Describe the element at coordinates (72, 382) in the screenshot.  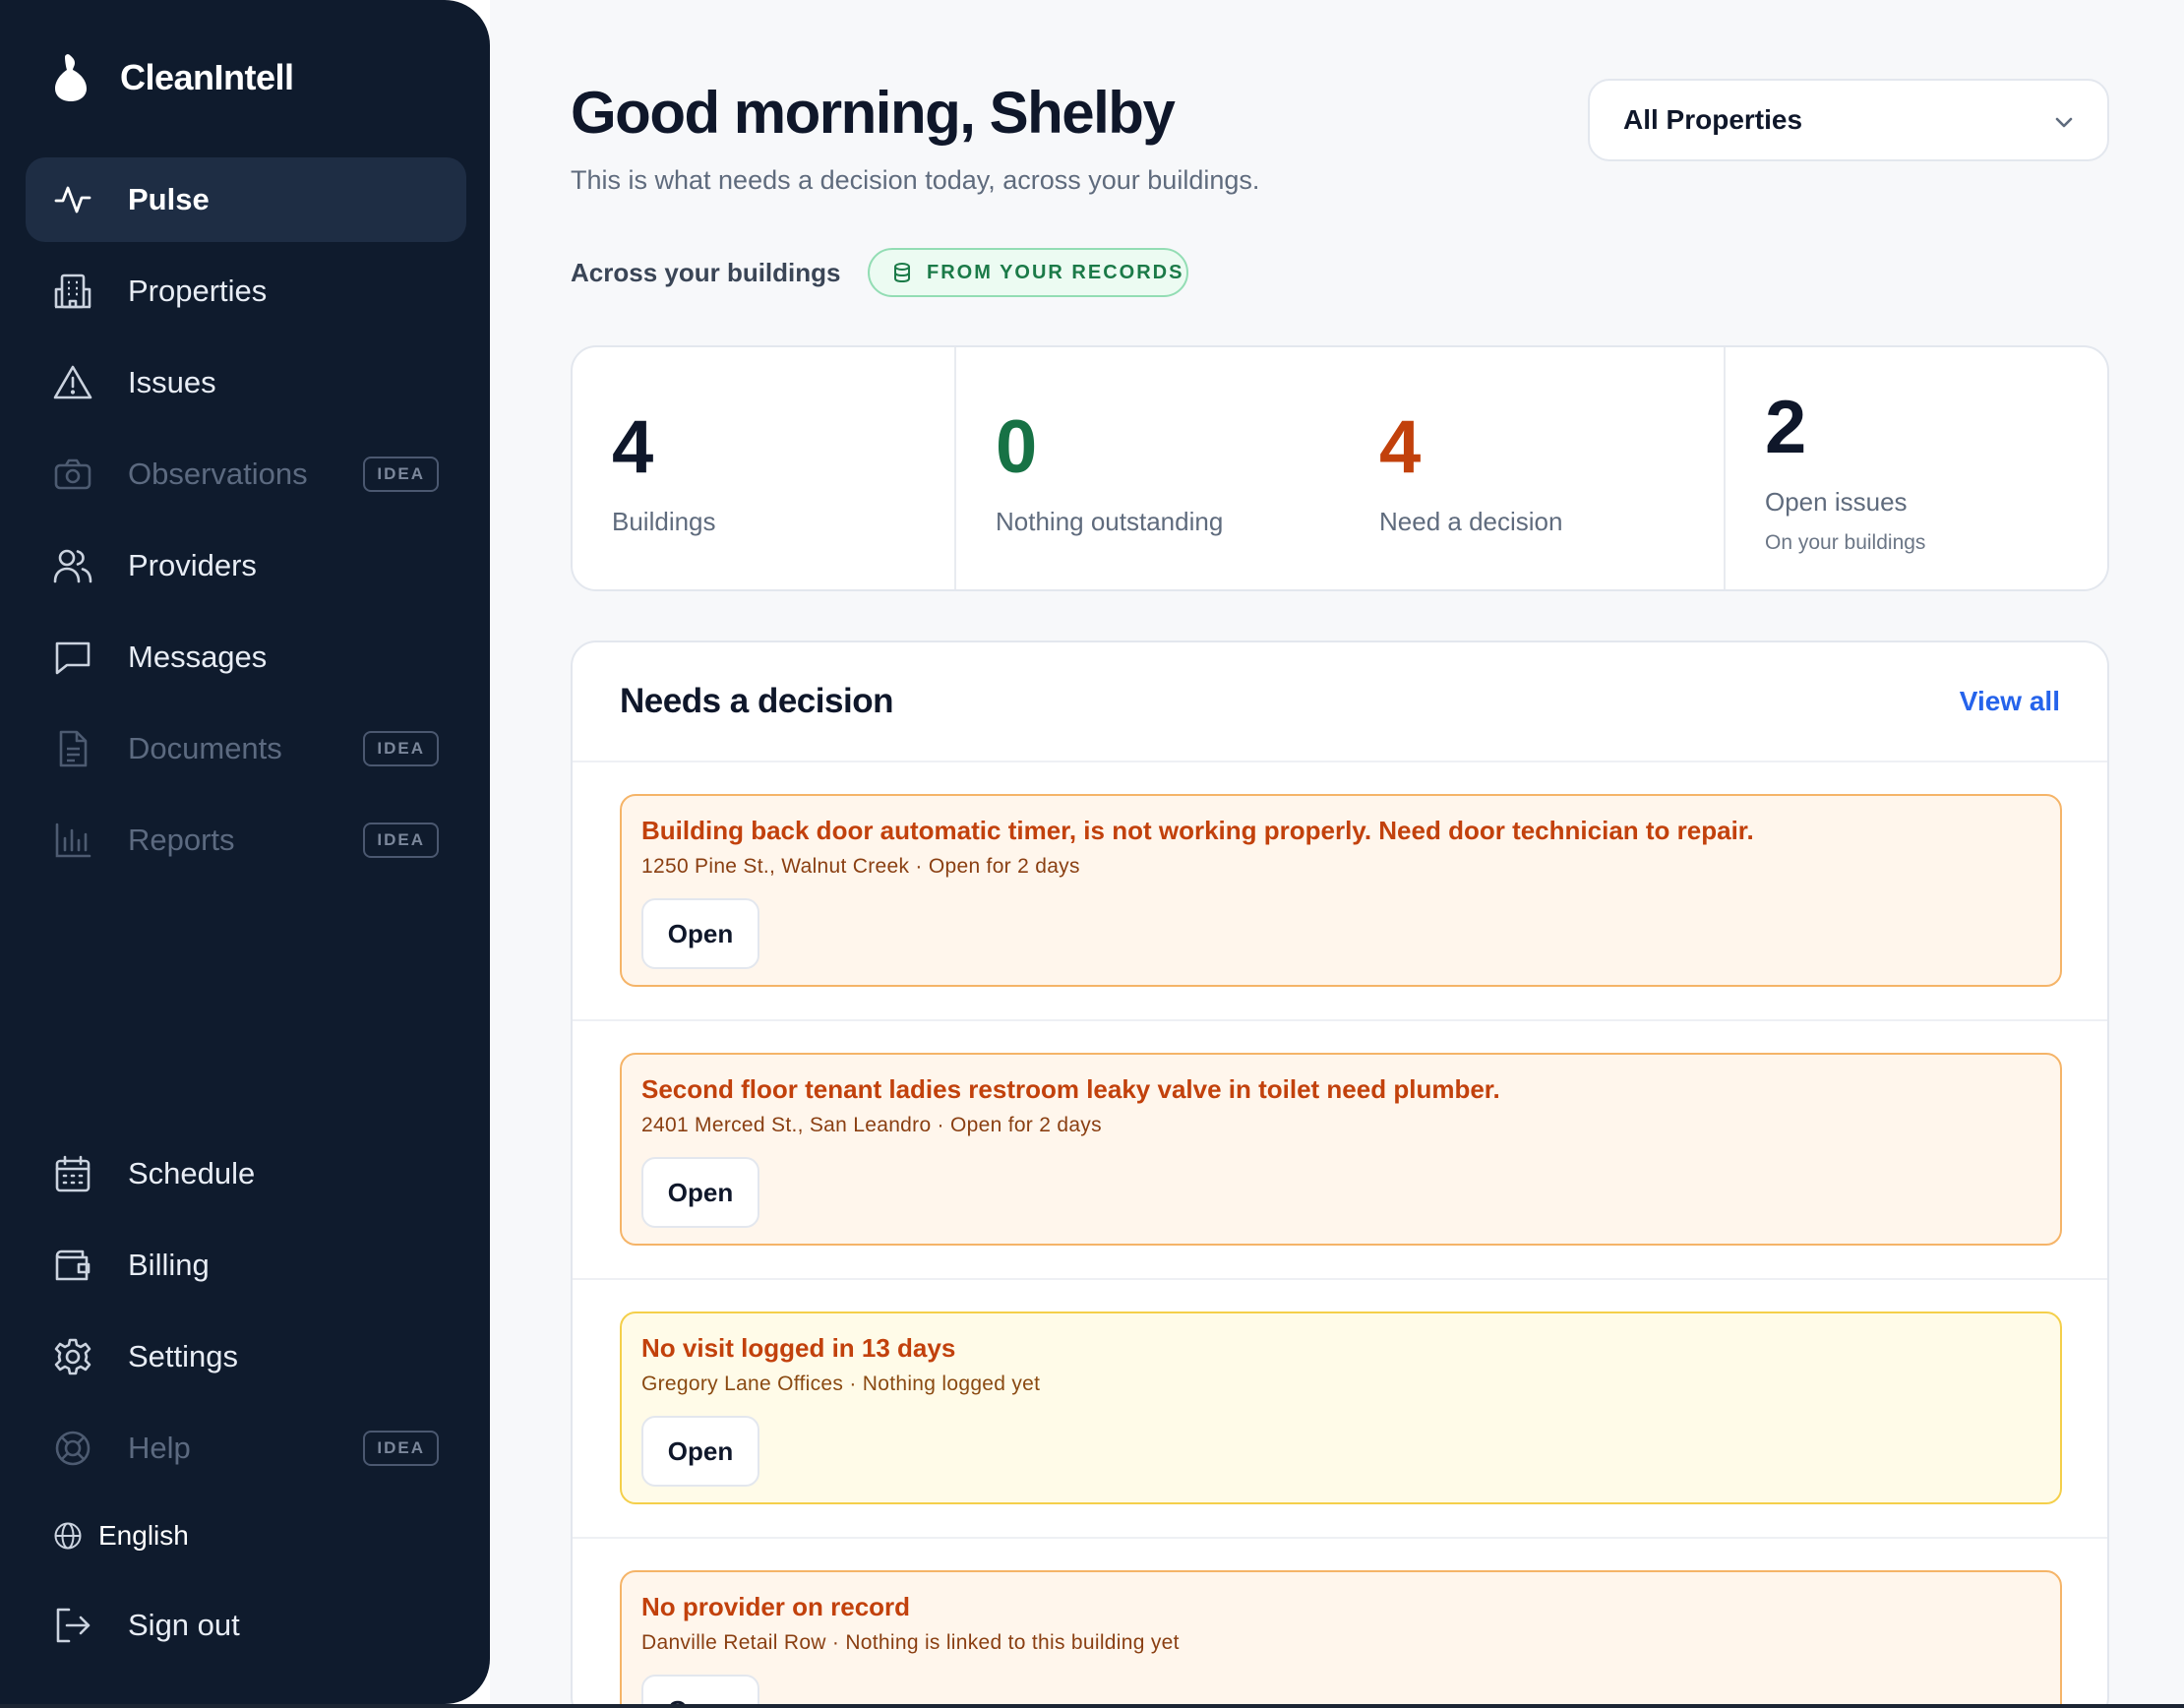
I see `warning-icon` at that location.